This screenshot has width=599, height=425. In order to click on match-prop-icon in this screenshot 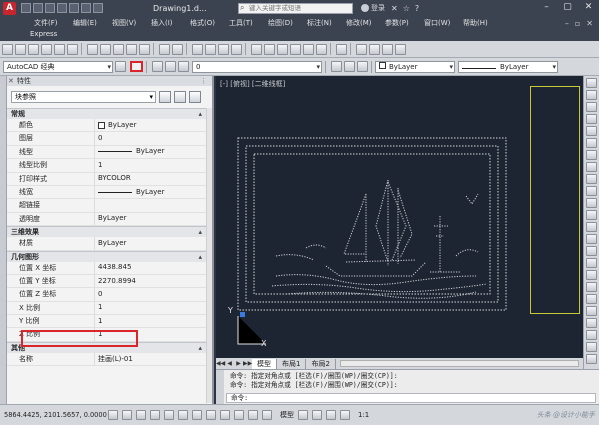, I will do `click(131, 49)`.